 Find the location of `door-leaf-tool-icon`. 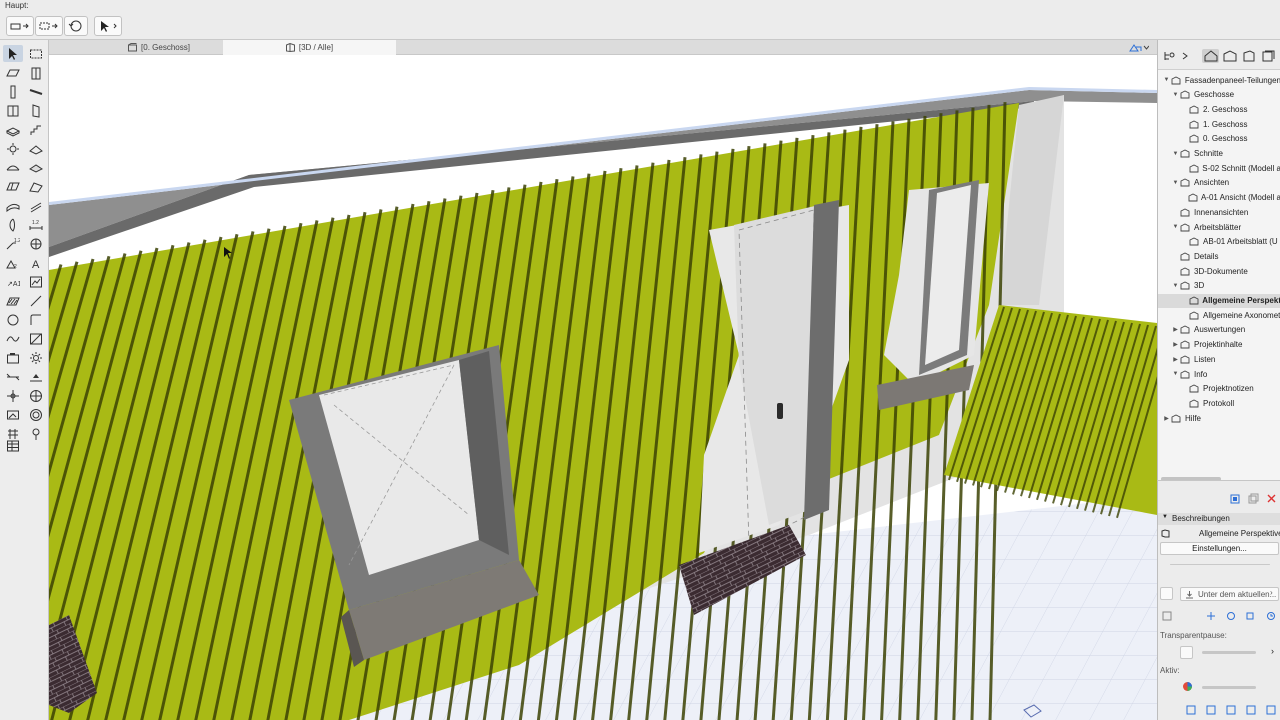

door-leaf-tool-icon is located at coordinates (36, 110).